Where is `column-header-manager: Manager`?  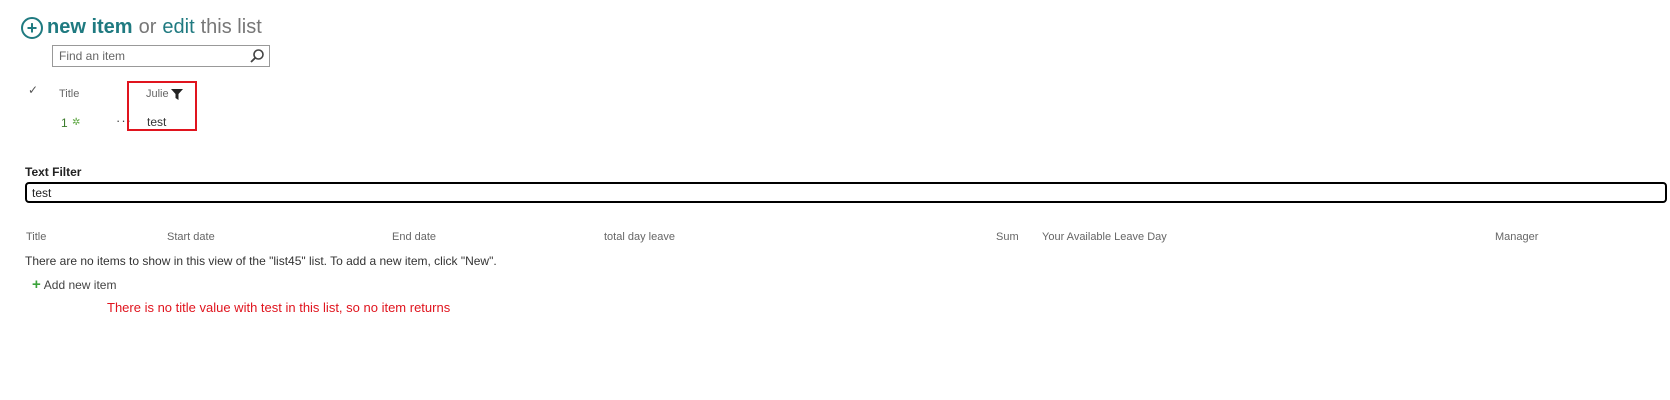
column-header-manager: Manager is located at coordinates (1516, 237).